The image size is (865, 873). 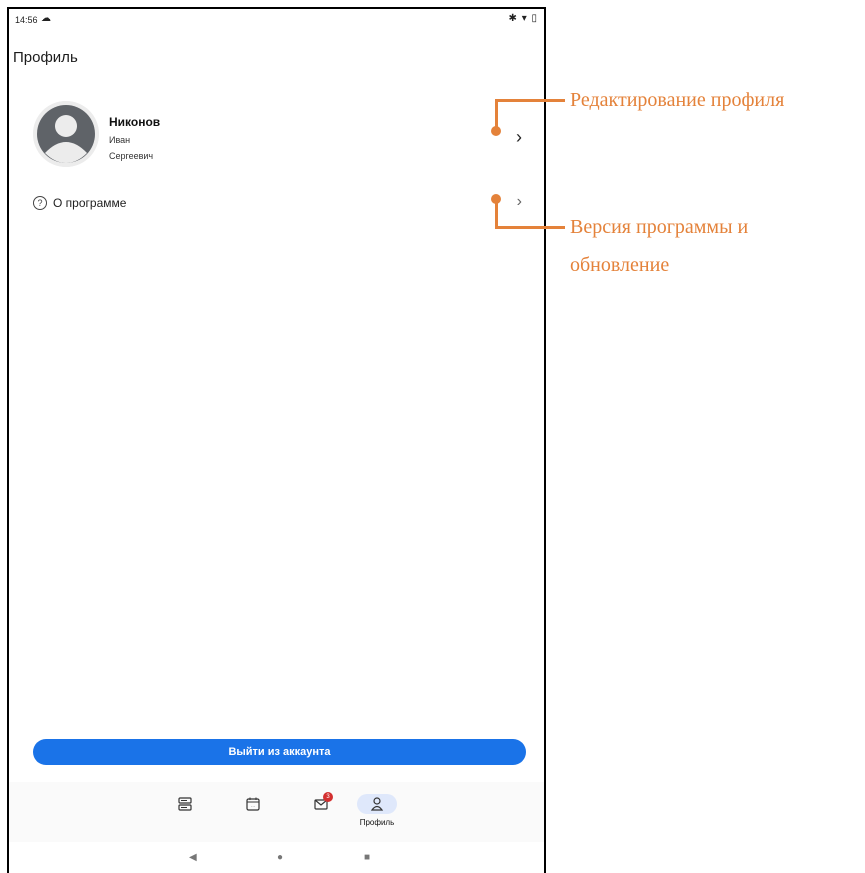 What do you see at coordinates (135, 122) in the screenshot?
I see `surname: Никонов` at bounding box center [135, 122].